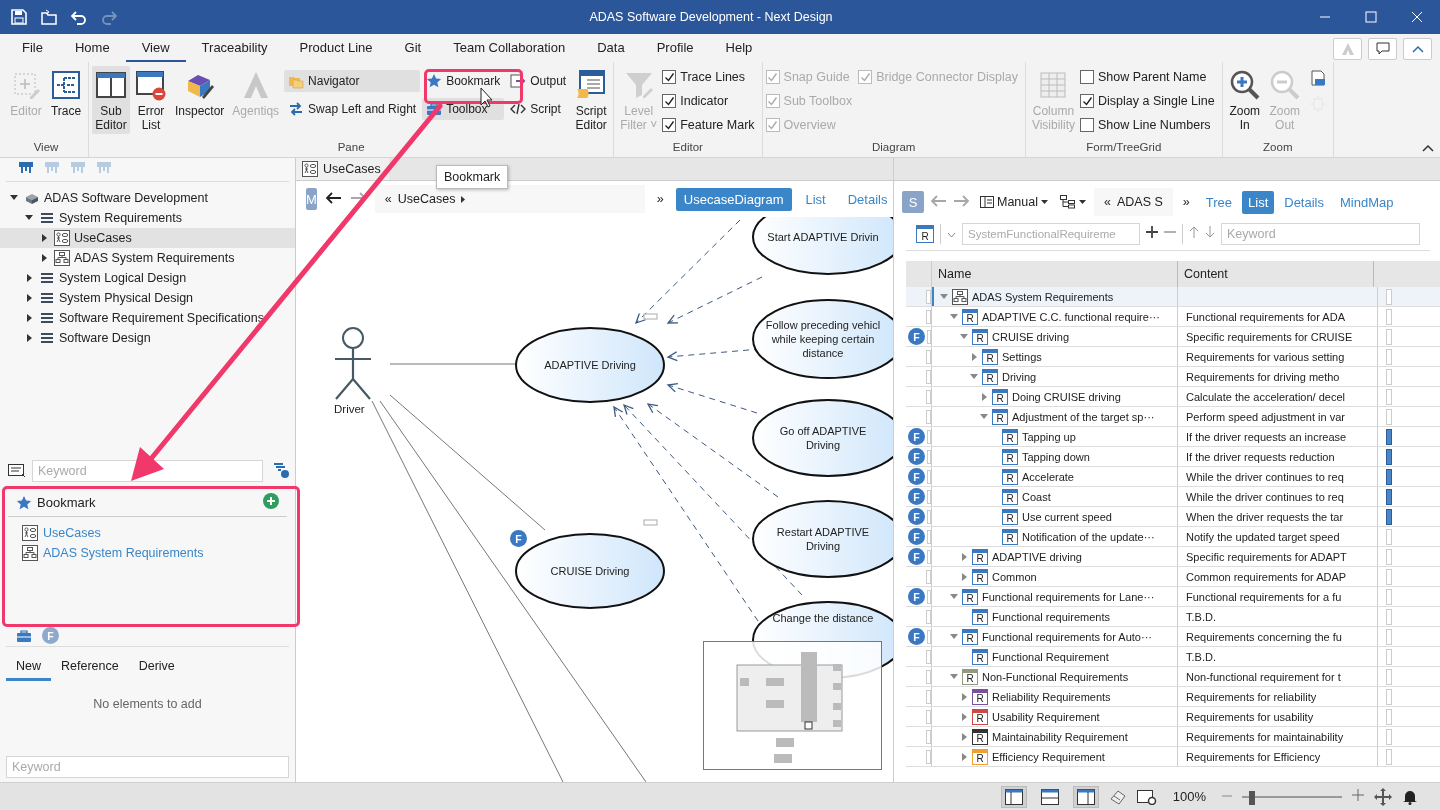  Describe the element at coordinates (1173, 757) in the screenshot. I see `grid-row: R Efficiency Requirement Requirements for Efficiency` at that location.